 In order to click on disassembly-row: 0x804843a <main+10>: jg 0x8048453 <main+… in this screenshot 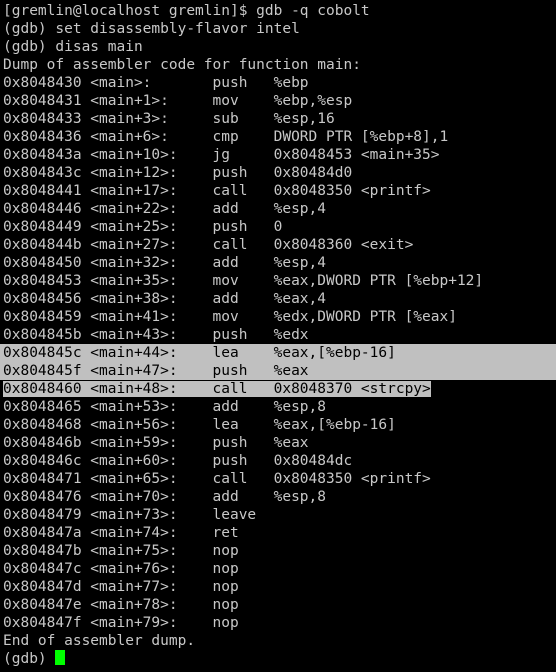, I will do `click(278, 155)`.